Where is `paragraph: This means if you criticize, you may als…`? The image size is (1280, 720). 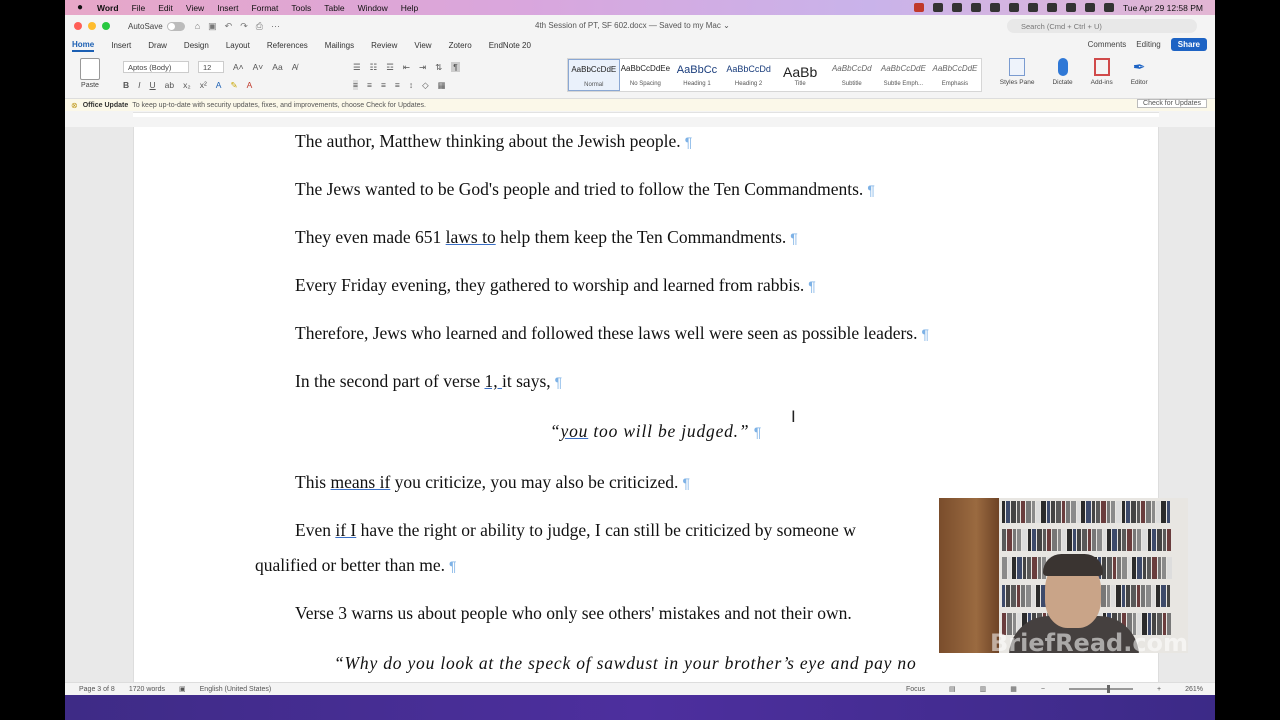 paragraph: This means if you criticize, you may als… is located at coordinates (492, 482).